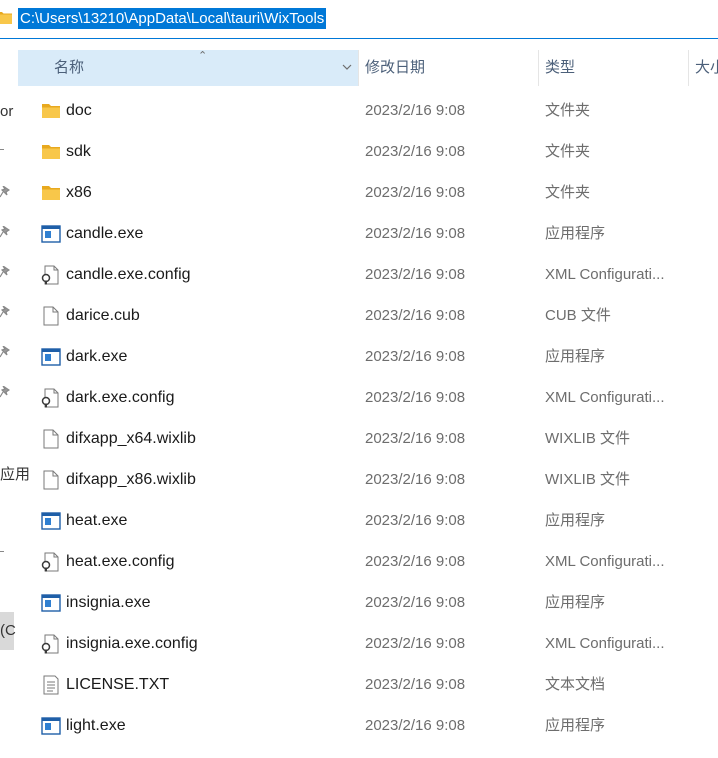 This screenshot has height=758, width=718. What do you see at coordinates (131, 479) in the screenshot?
I see `file-name: difxapp_x86.wixlib` at bounding box center [131, 479].